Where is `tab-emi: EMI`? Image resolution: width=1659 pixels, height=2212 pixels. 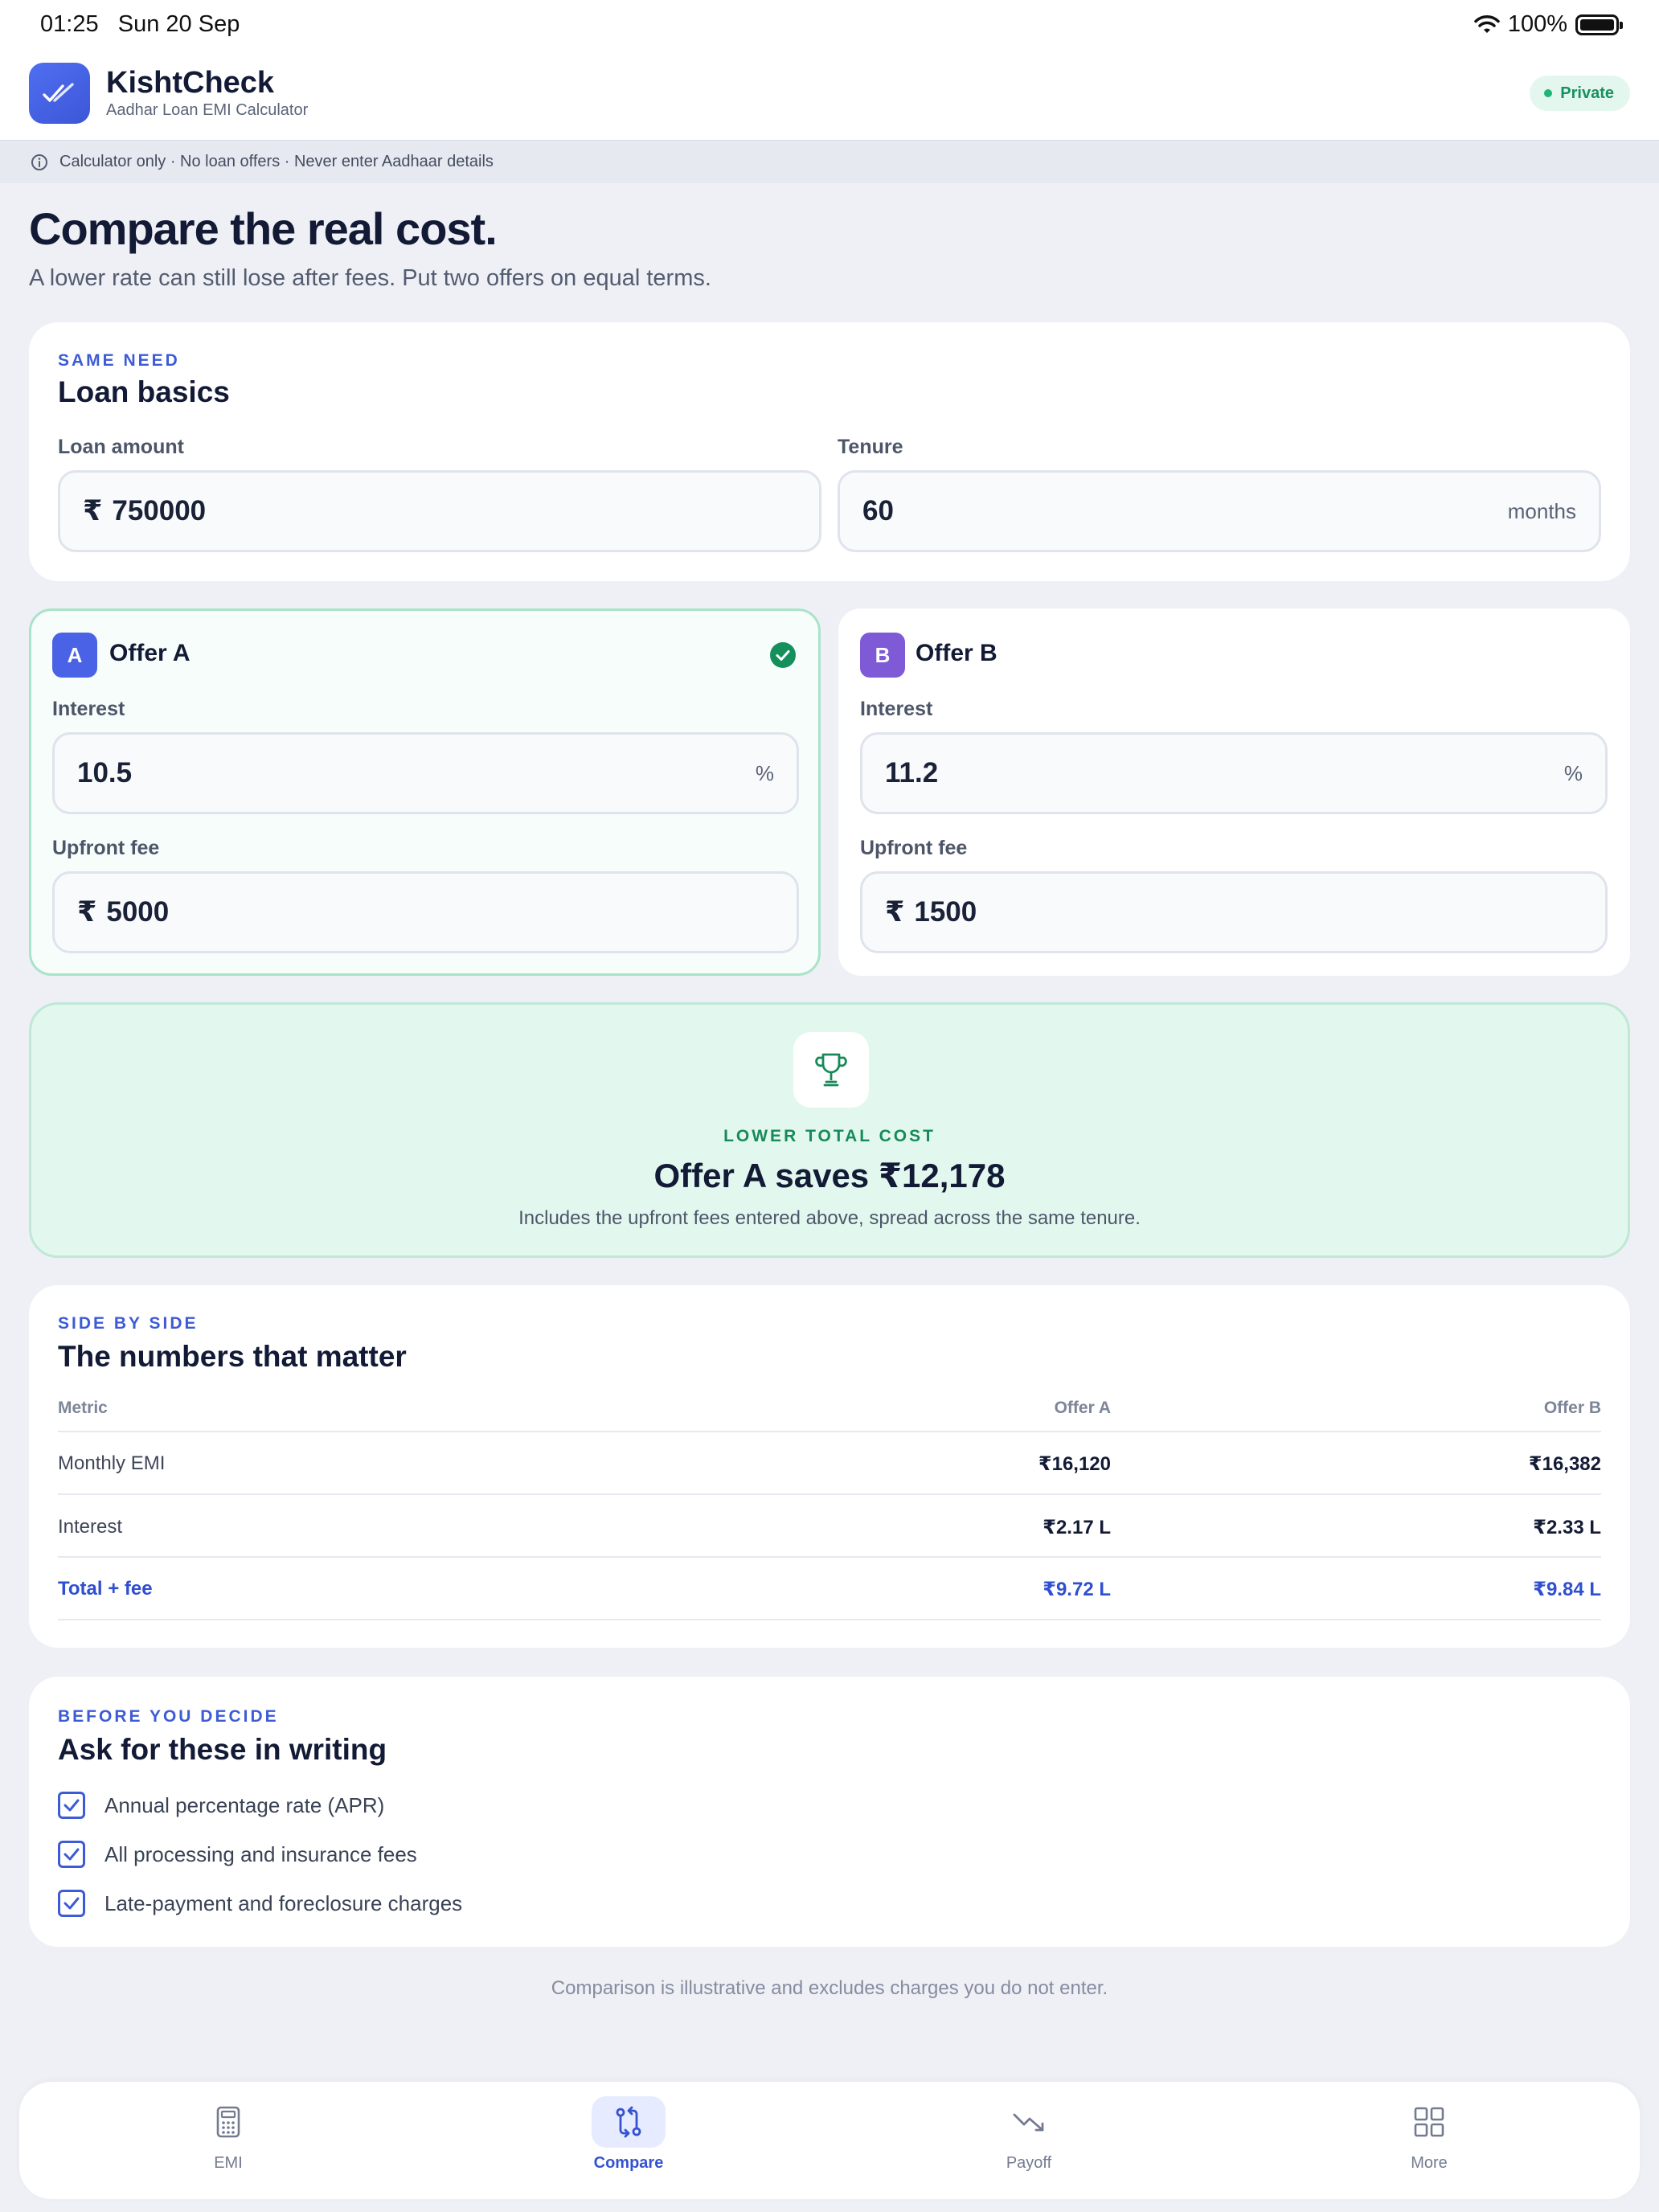
tab-emi: EMI is located at coordinates (228, 2140).